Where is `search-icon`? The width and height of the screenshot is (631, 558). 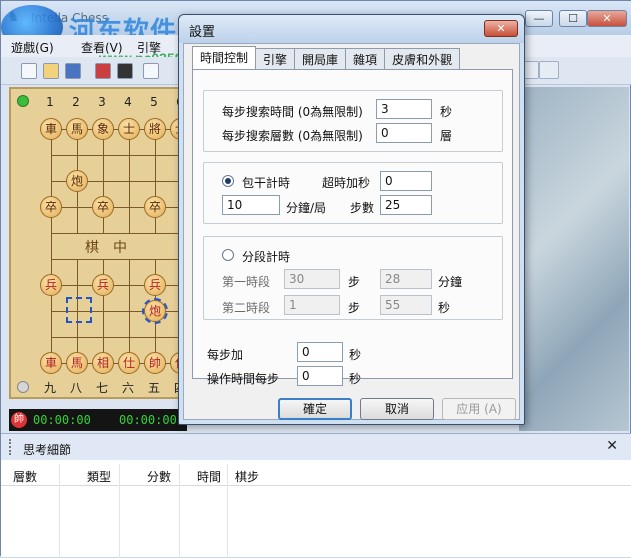
search-icon is located at coordinates (151, 71).